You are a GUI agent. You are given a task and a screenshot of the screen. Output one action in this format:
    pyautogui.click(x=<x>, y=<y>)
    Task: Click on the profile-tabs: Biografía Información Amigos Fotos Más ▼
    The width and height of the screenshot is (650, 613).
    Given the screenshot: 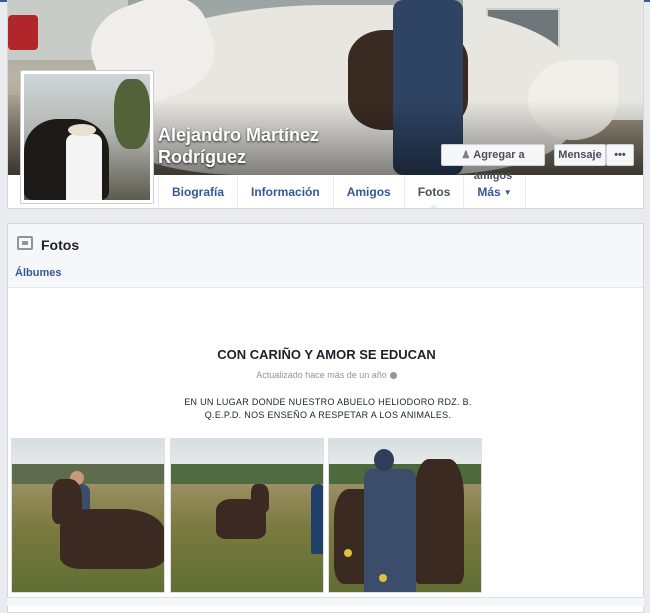 What is the action you would take?
    pyautogui.click(x=342, y=192)
    